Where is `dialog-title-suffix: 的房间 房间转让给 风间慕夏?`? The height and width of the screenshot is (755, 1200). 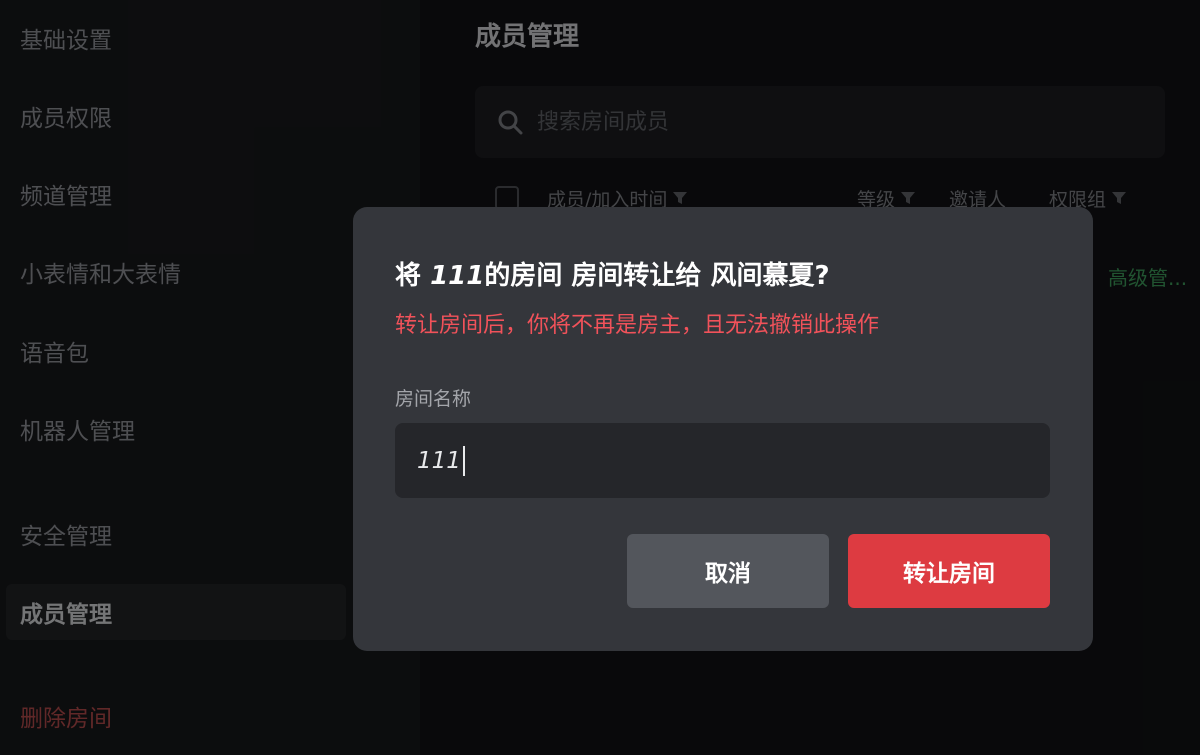
dialog-title-suffix: 的房间 房间转让给 风间慕夏? is located at coordinates (657, 276).